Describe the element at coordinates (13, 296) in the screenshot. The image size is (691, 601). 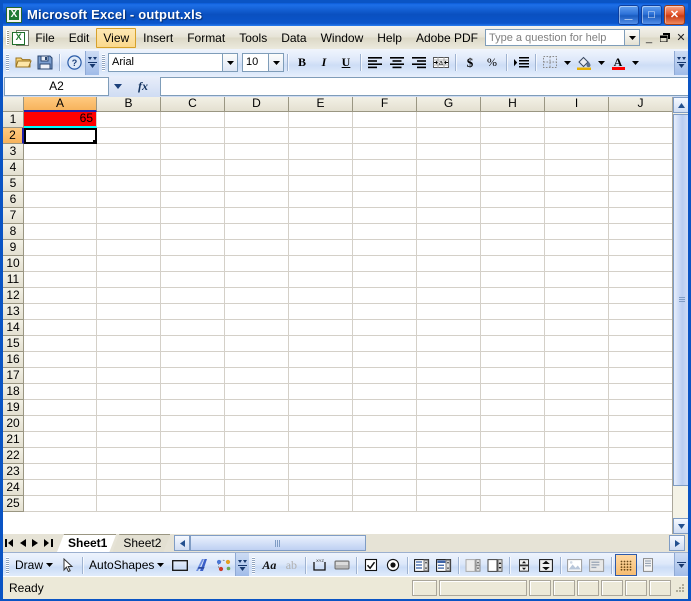
I see `row-header-12: 12` at that location.